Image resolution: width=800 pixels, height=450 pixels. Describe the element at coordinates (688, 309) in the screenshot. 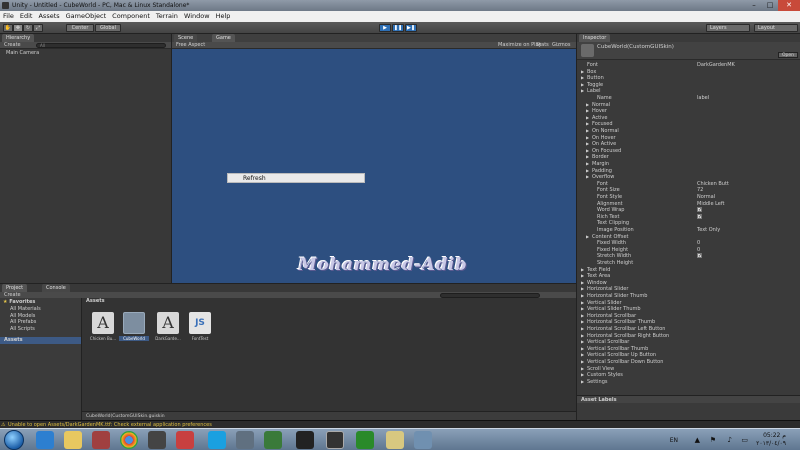

I see `inspector-row: ▶ Vertical Slider Thumb` at that location.